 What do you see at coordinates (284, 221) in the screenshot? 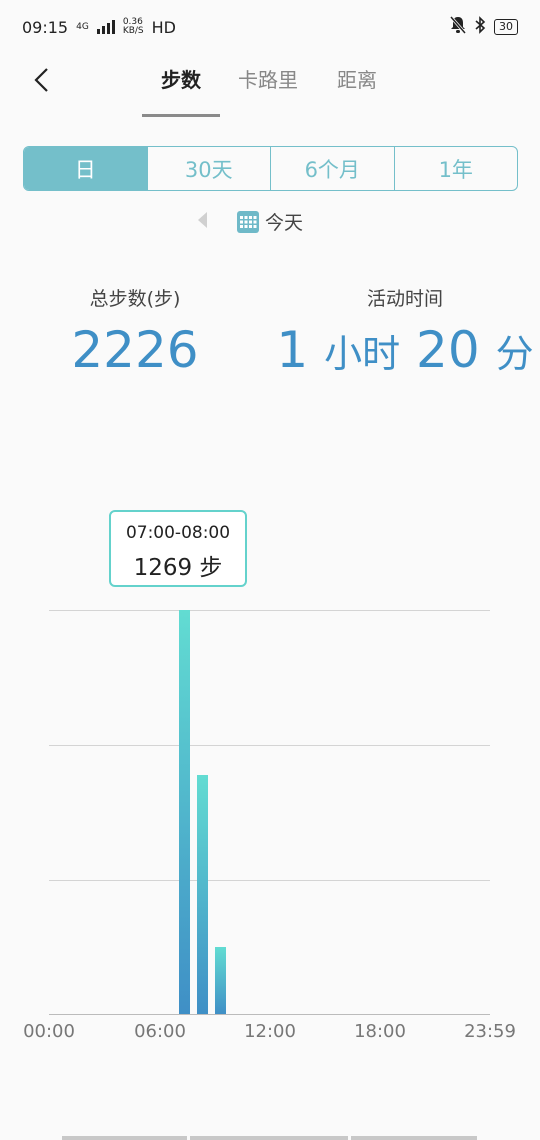
I see `date-label: 今天` at bounding box center [284, 221].